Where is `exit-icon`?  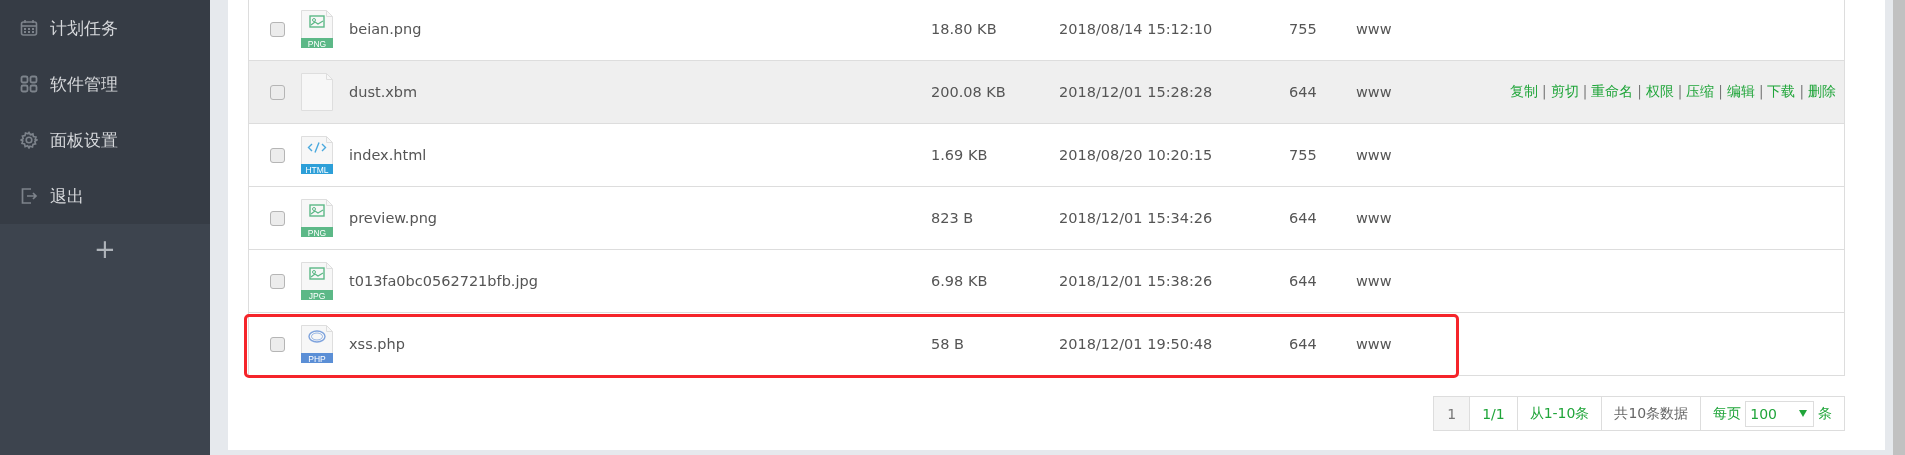
exit-icon is located at coordinates (29, 196).